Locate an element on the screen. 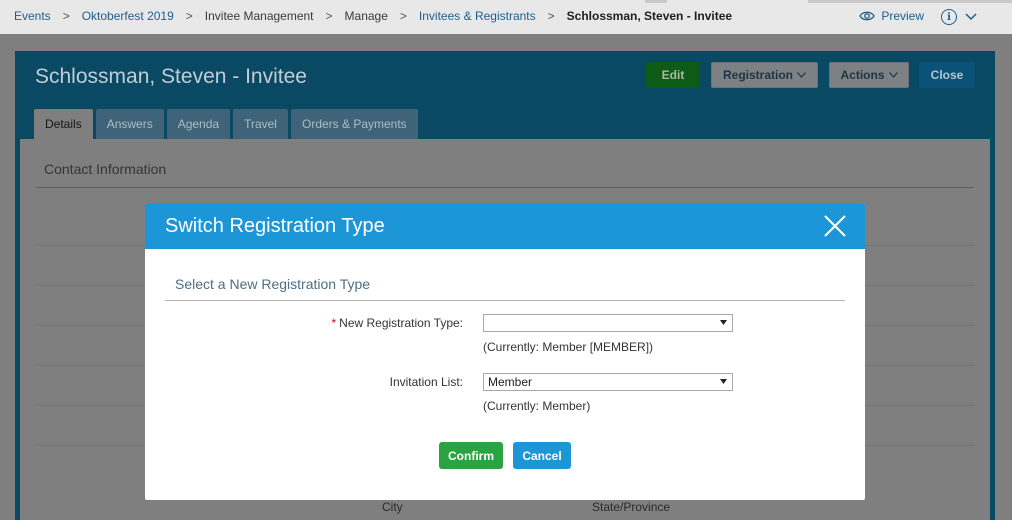 The height and width of the screenshot is (520, 1012). actions-menu-button: Actions is located at coordinates (869, 75).